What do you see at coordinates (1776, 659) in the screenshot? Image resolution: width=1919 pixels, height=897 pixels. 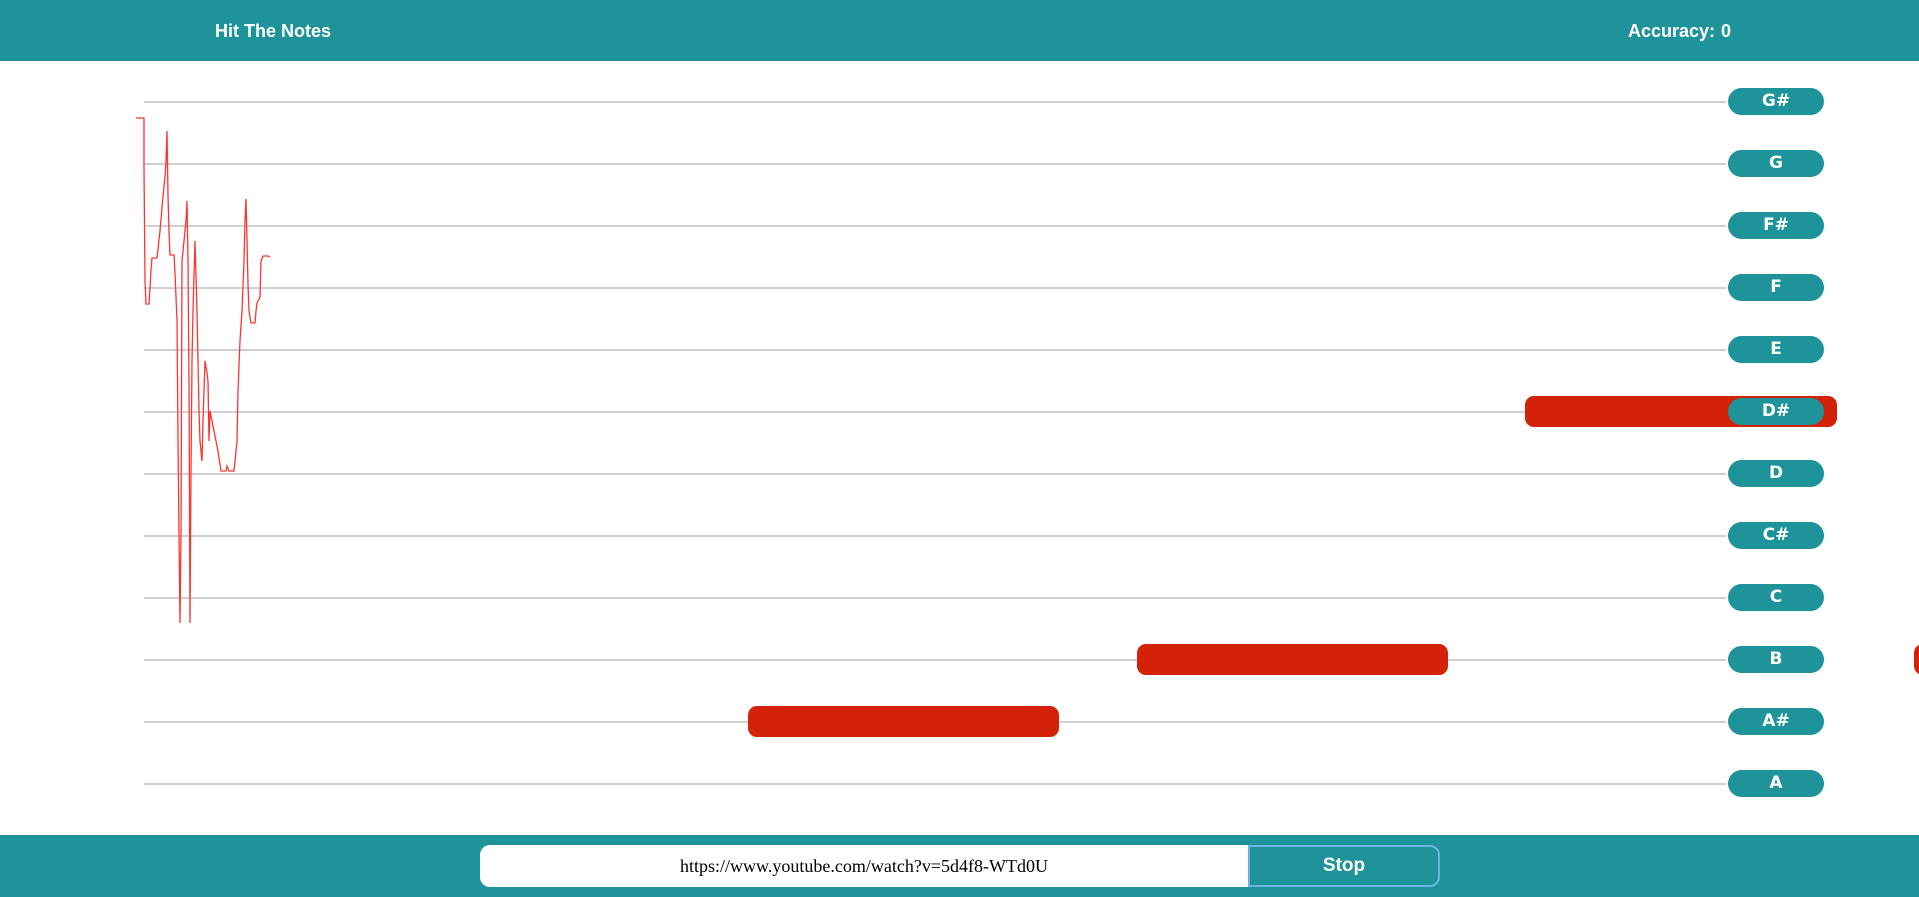 I see `note-label: B` at bounding box center [1776, 659].